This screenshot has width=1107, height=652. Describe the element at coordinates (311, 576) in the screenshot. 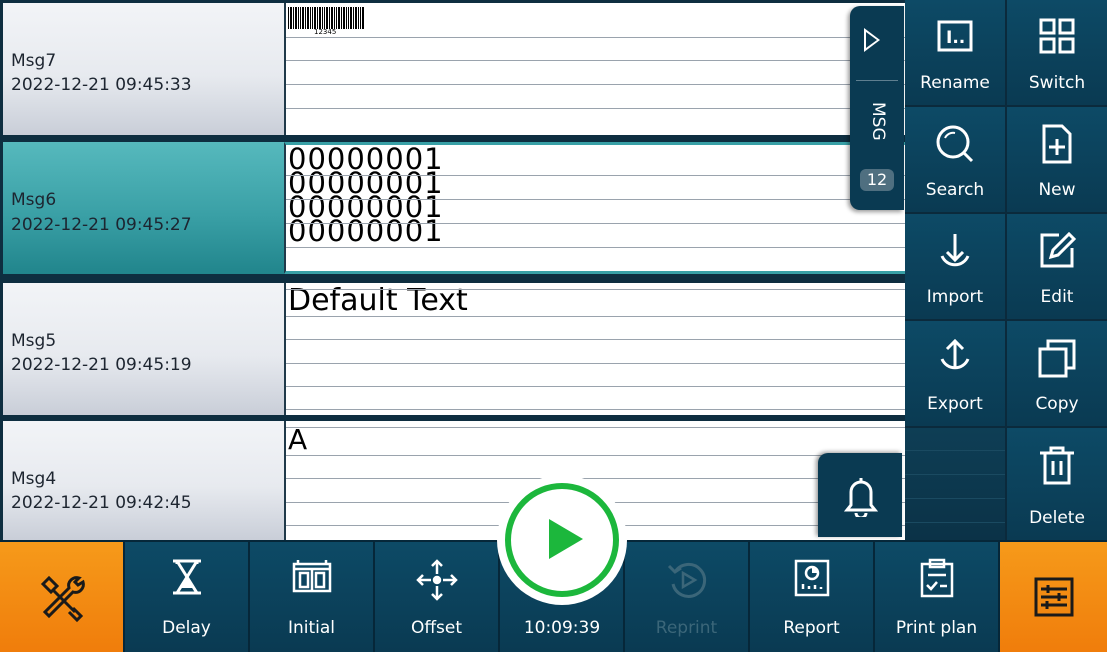

I see `counter-icon` at that location.